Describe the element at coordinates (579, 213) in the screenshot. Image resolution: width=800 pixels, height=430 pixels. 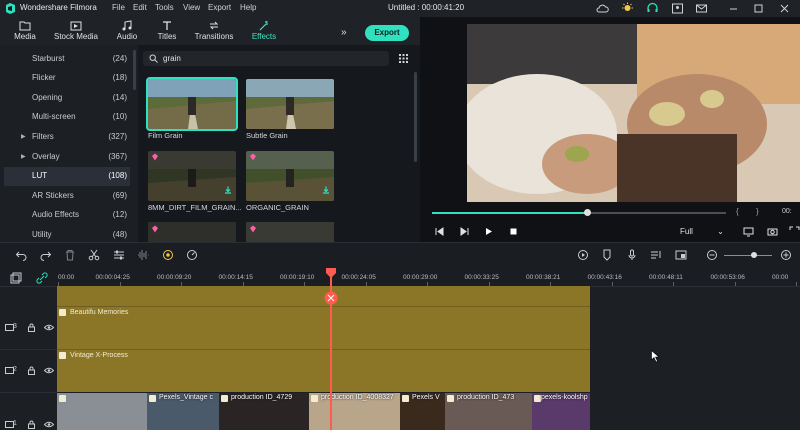
I see `preview-progress-bar` at that location.